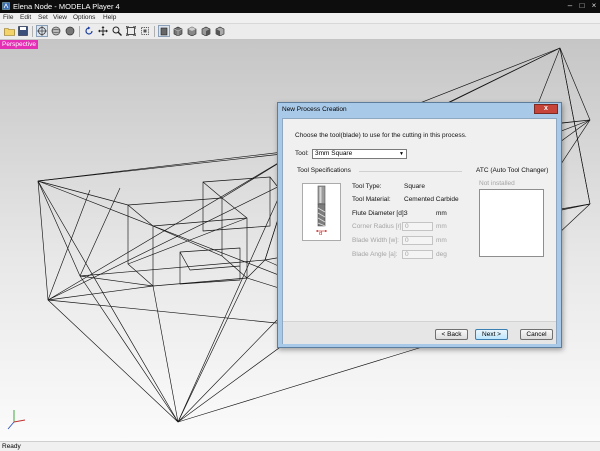  What do you see at coordinates (324, 170) in the screenshot?
I see `tool-specs-heading: Tool Specifications` at bounding box center [324, 170].